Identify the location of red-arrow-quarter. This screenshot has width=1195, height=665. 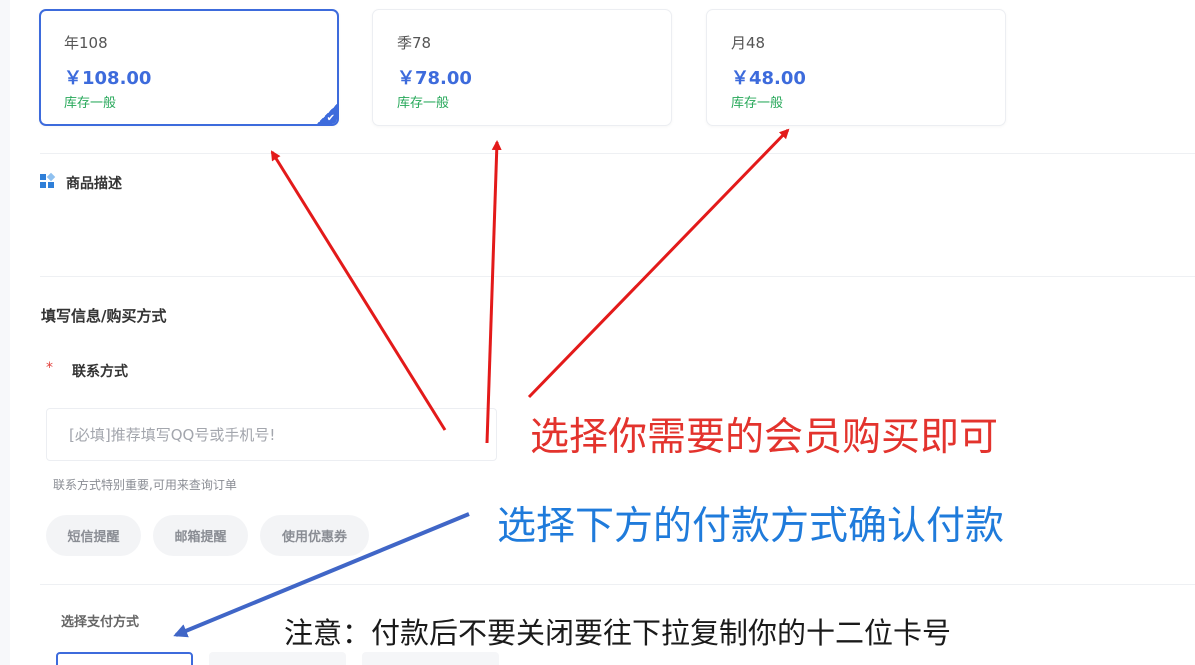
(493, 292).